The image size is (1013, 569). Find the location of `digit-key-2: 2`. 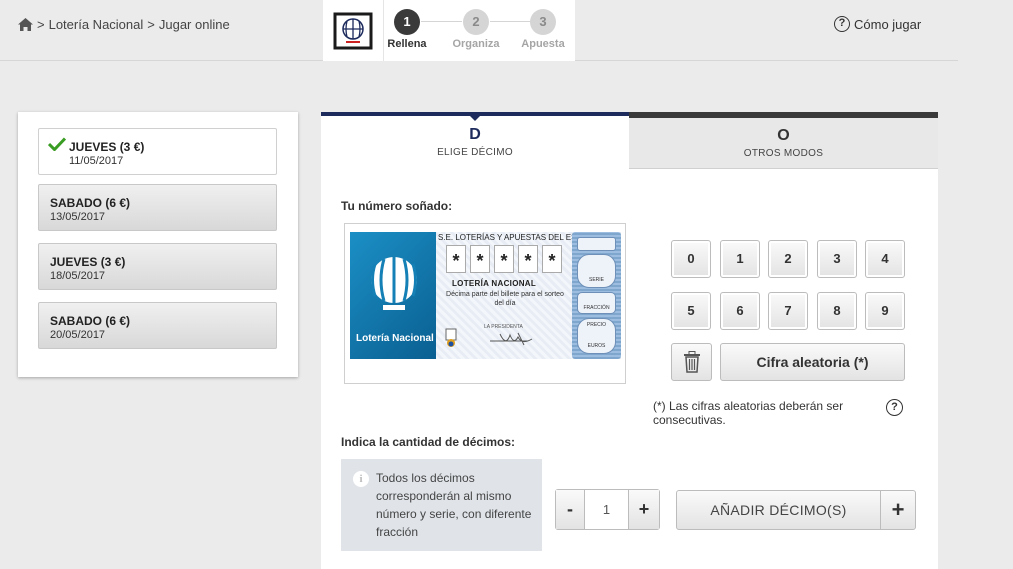

digit-key-2: 2 is located at coordinates (788, 259).